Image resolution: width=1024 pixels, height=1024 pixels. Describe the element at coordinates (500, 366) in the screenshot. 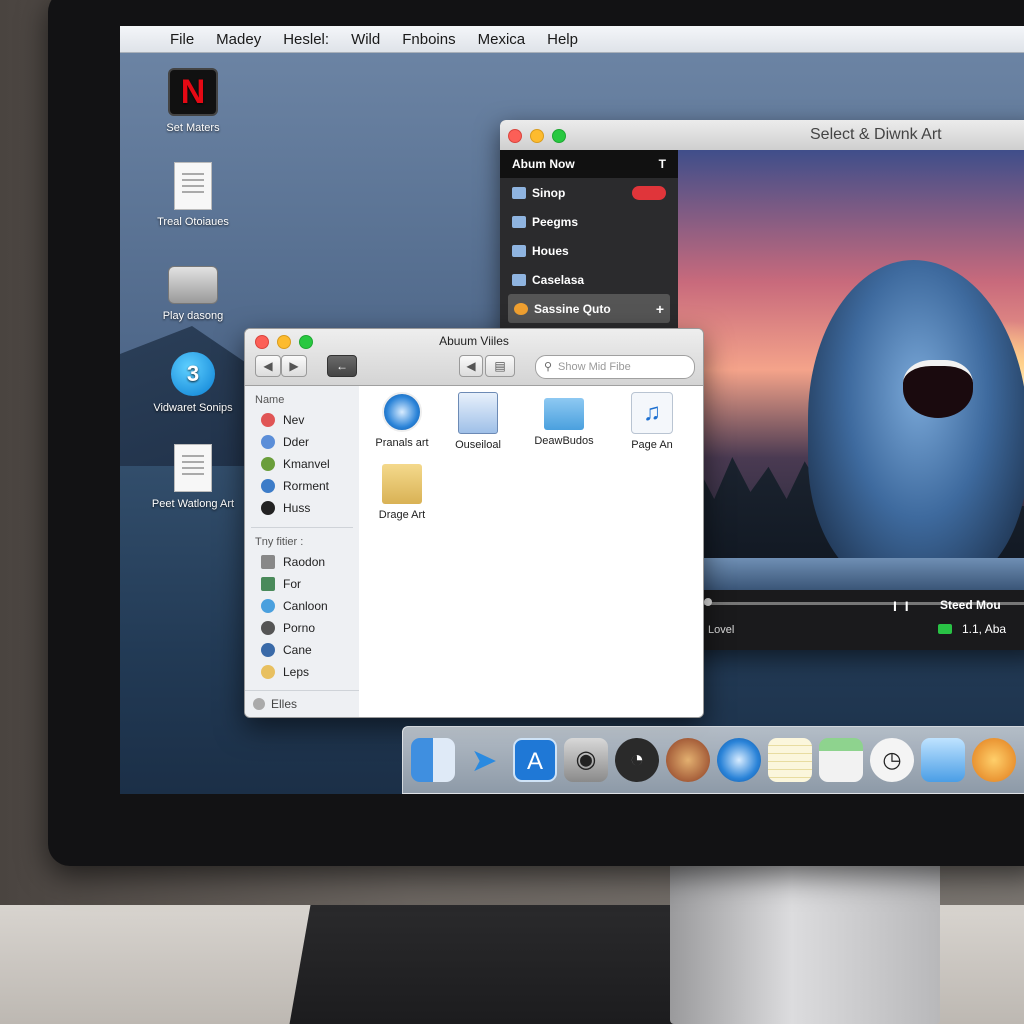

I see `view-mode-button: ▤` at that location.